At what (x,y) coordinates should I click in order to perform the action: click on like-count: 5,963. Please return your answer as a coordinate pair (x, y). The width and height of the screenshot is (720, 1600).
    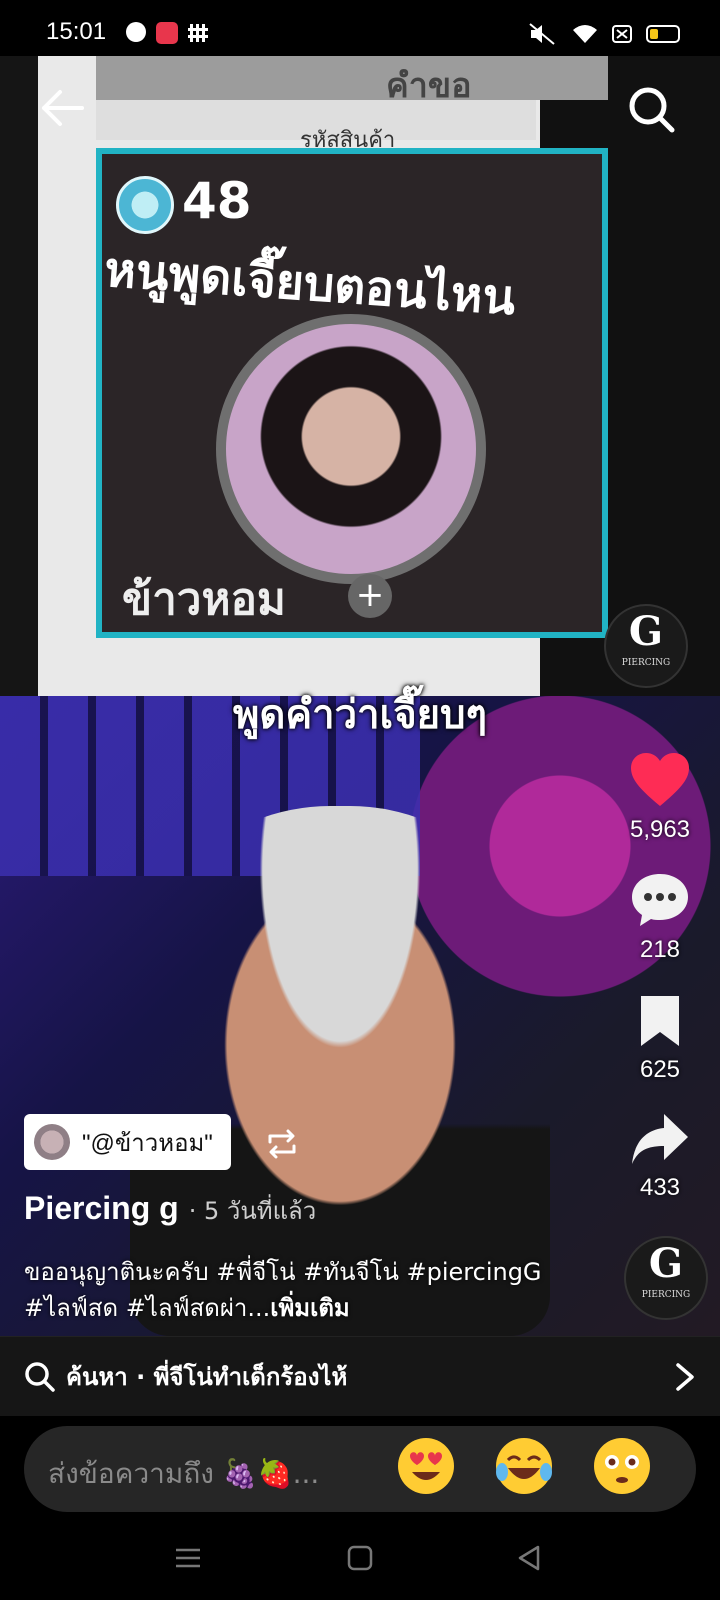
    Looking at the image, I should click on (660, 829).